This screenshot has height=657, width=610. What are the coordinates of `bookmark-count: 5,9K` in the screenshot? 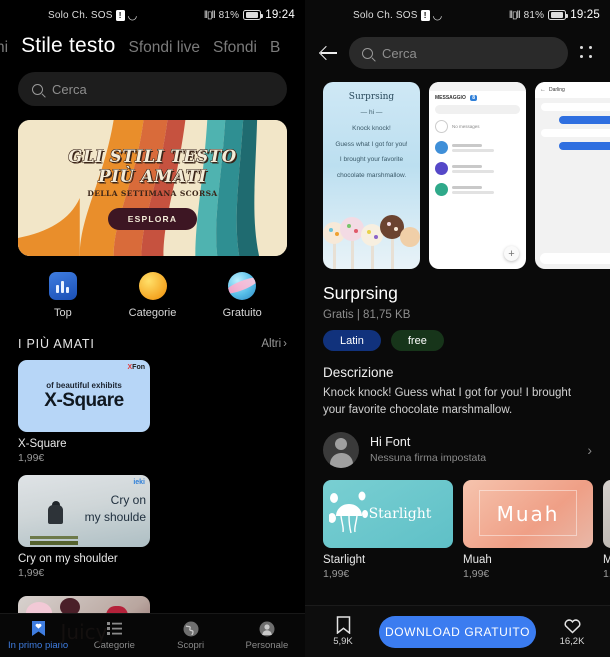 It's located at (343, 641).